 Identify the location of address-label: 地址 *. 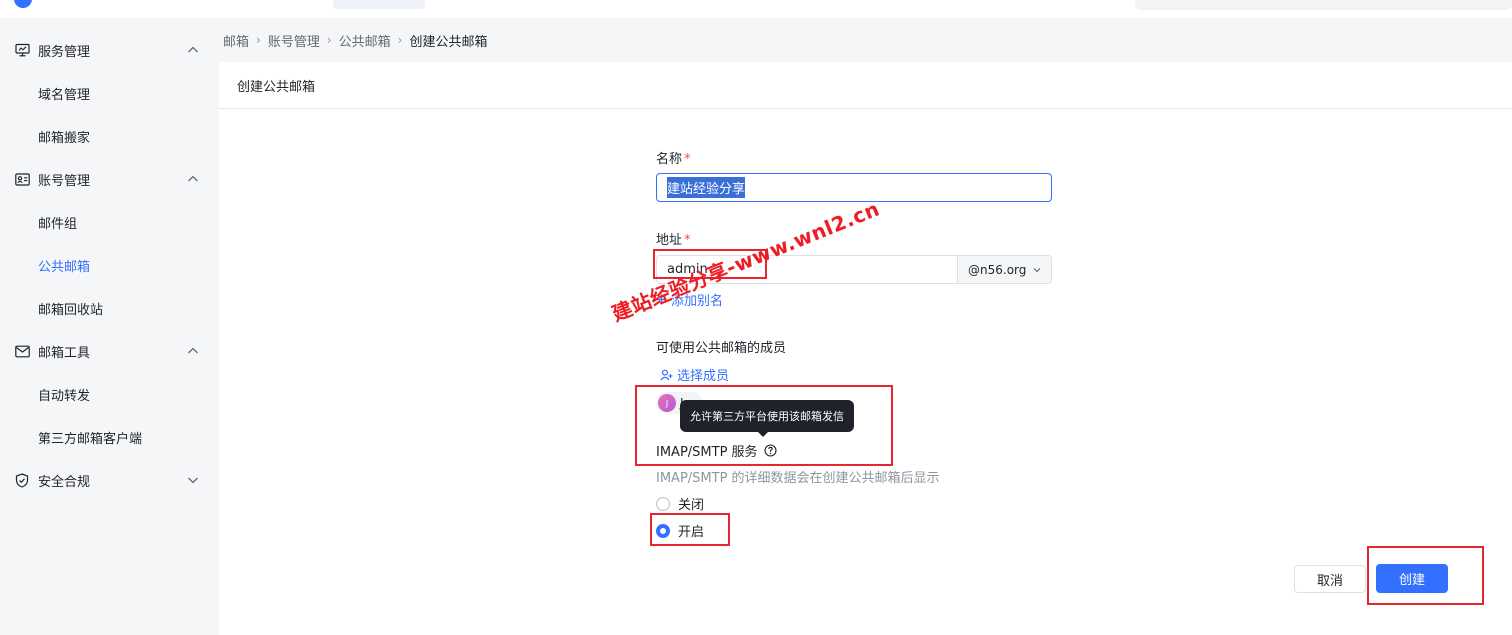
(673, 238).